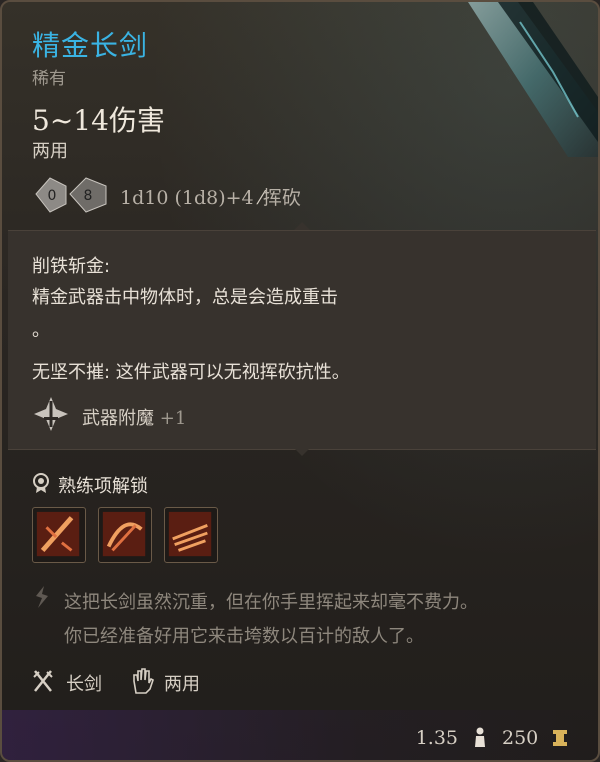 The height and width of the screenshot is (762, 600). What do you see at coordinates (59, 535) in the screenshot?
I see `slash-skill-icon` at bounding box center [59, 535].